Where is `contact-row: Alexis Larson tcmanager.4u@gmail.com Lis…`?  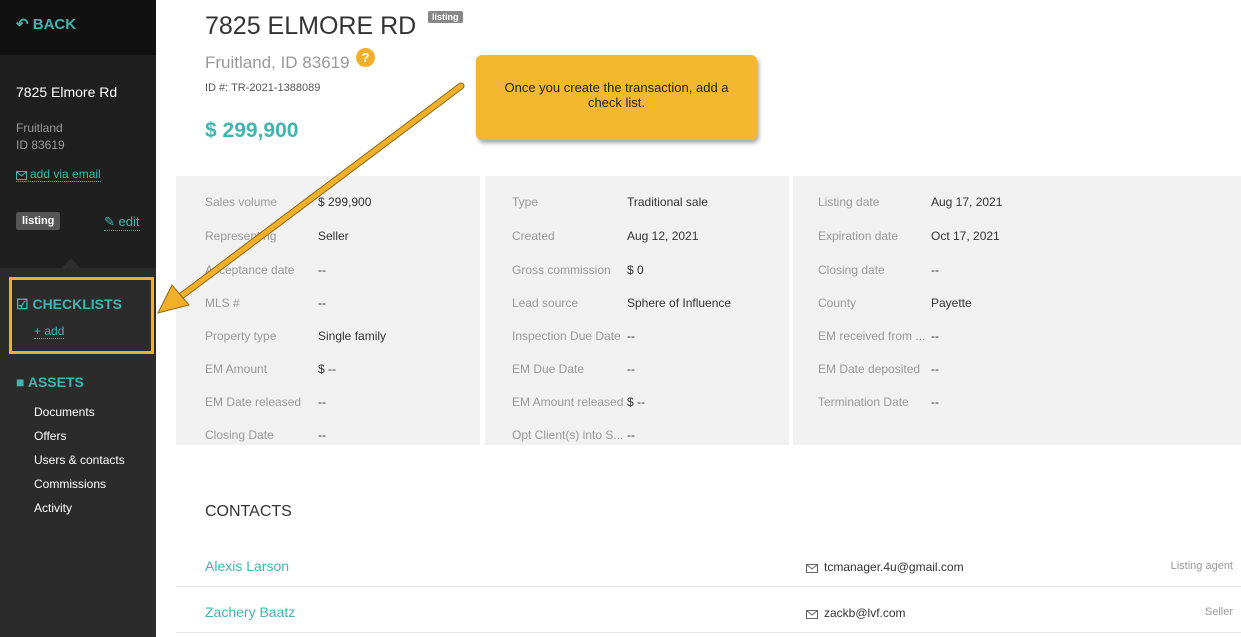
contact-row: Alexis Larson tcmanager.4u@gmail.com Lis… is located at coordinates (708, 566).